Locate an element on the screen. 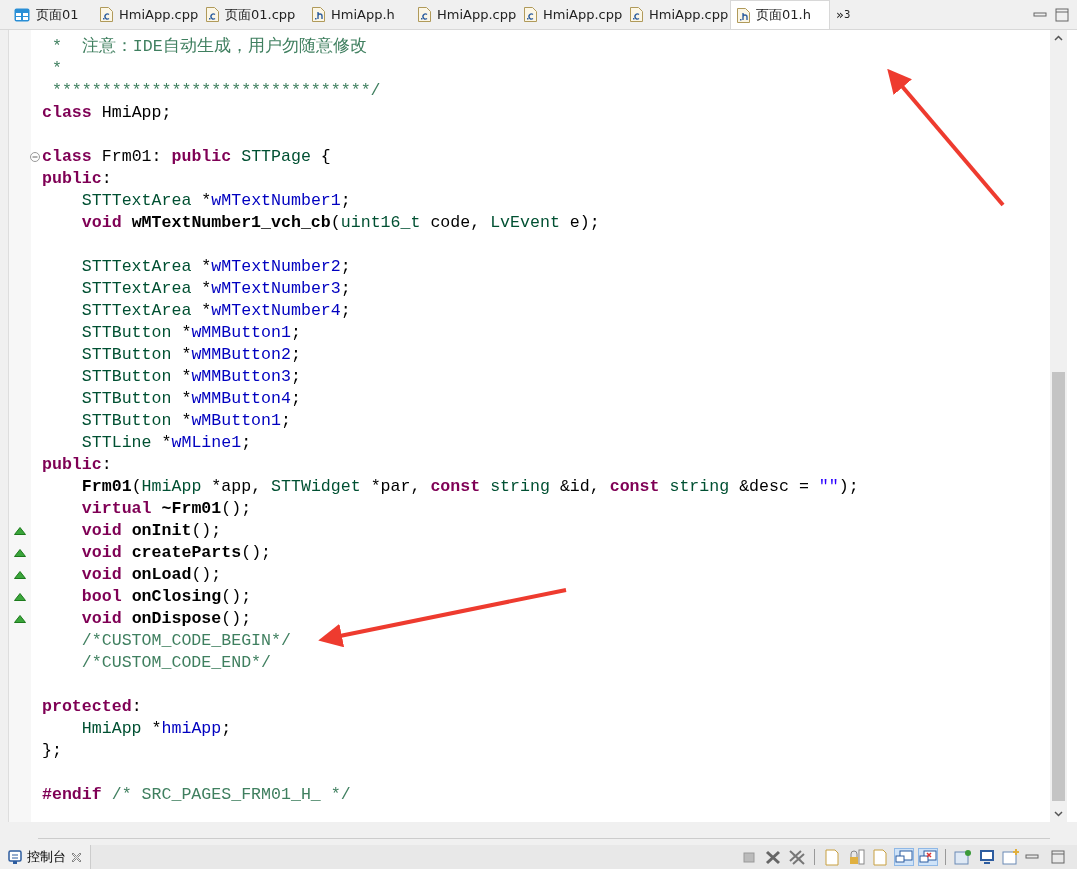 The width and height of the screenshot is (1077, 869). code-line: STTTextArea *wMTextNumber4; is located at coordinates (215, 310).